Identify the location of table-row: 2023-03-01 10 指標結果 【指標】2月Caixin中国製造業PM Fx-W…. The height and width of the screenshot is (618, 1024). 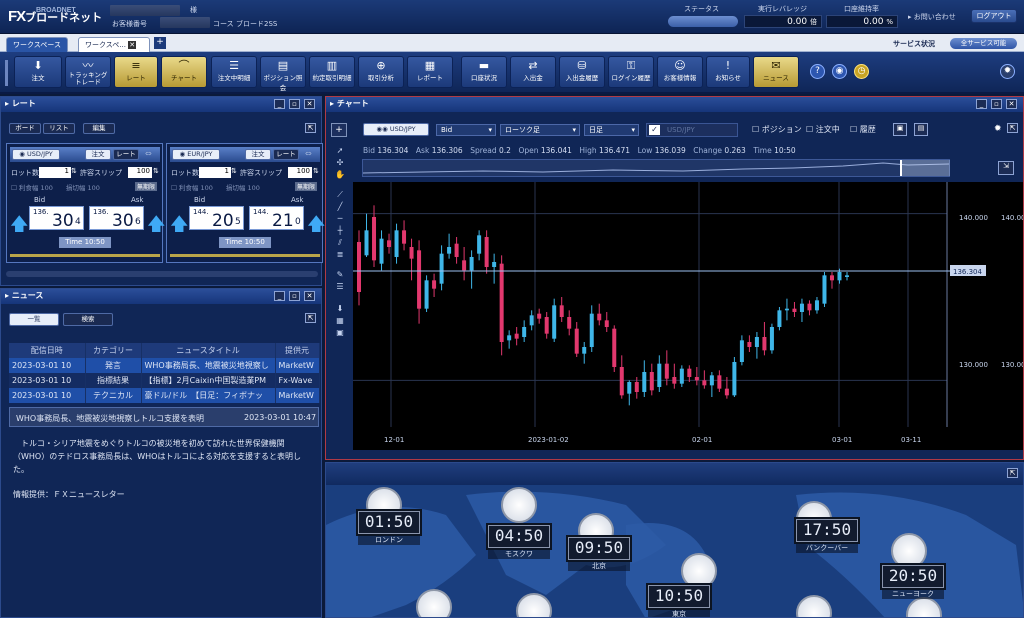
(164, 380).